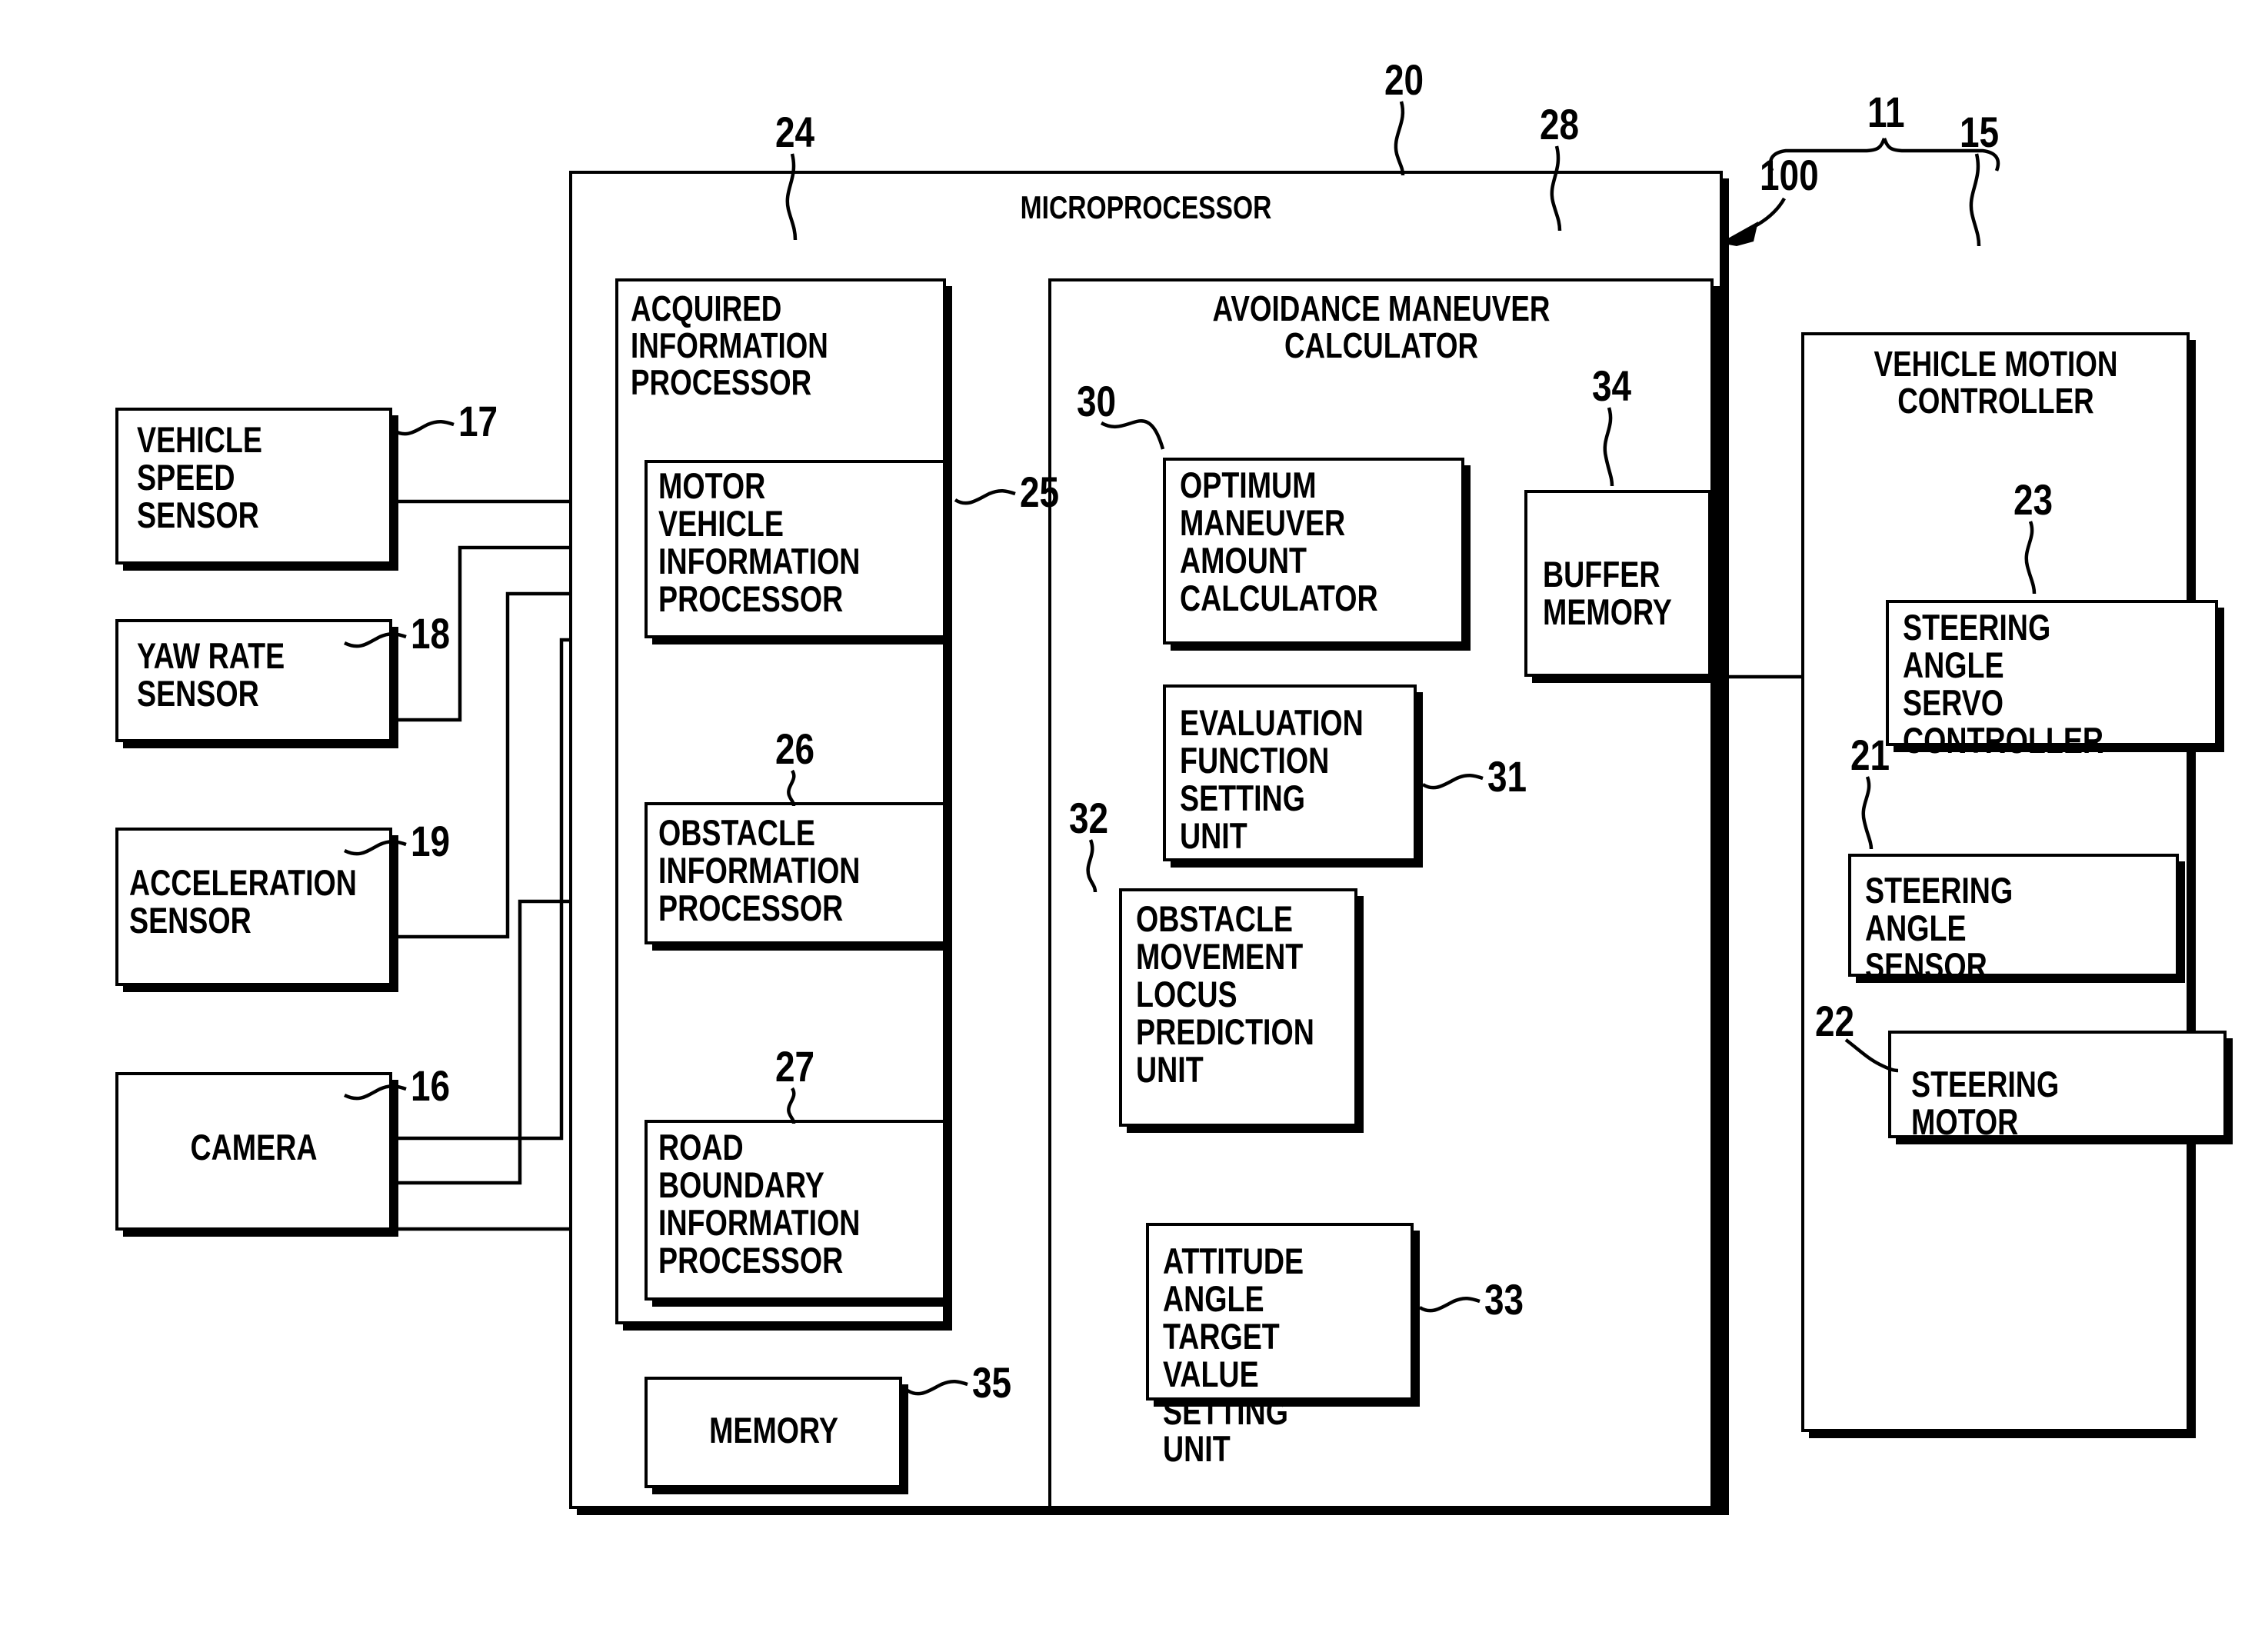 The width and height of the screenshot is (2265, 1652). I want to click on steering-motor-box: STEERING MOTOR, so click(2057, 1086).